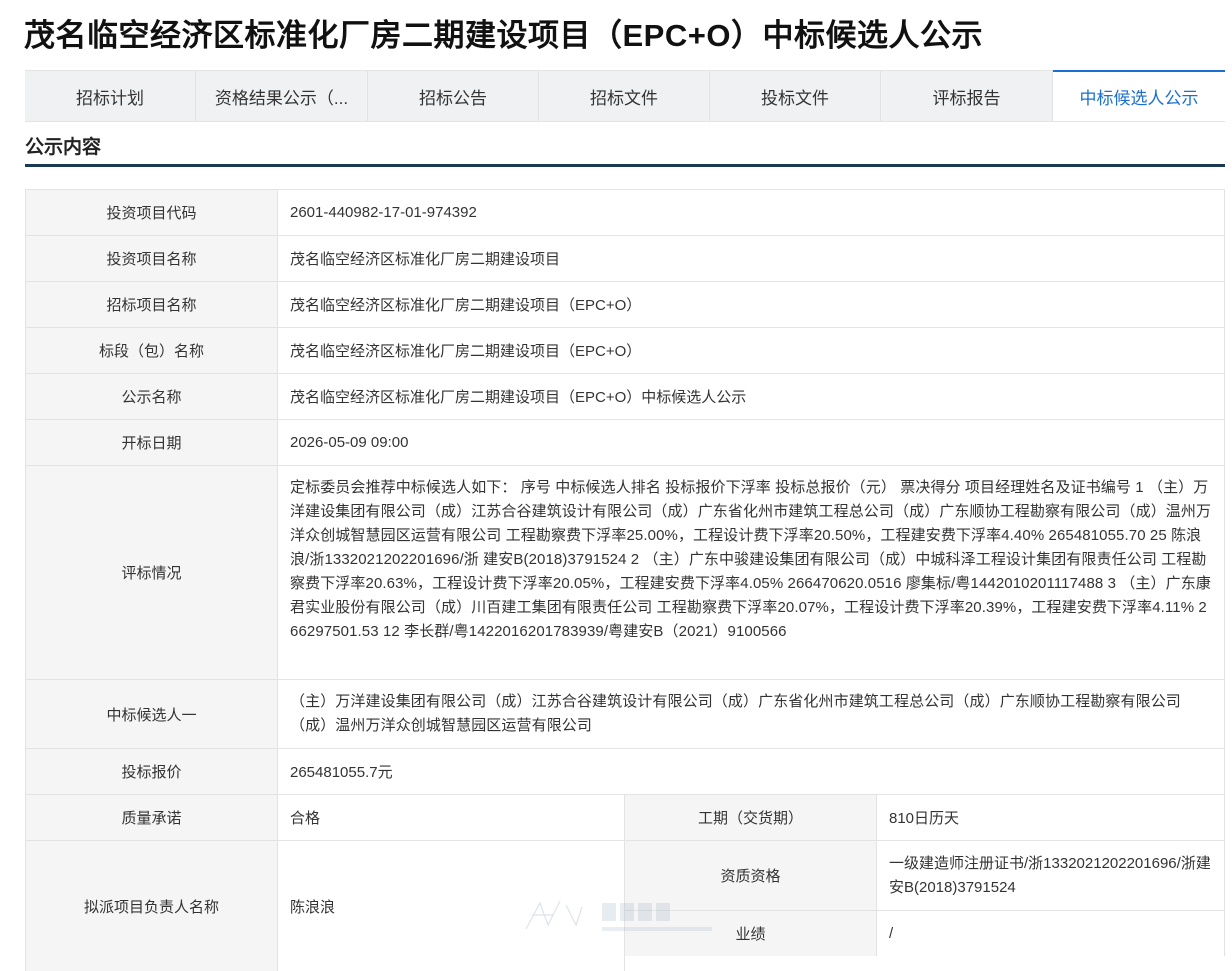 This screenshot has width=1232, height=971. Describe the element at coordinates (453, 96) in the screenshot. I see `tab-tender-announcement: 招标公告` at that location.